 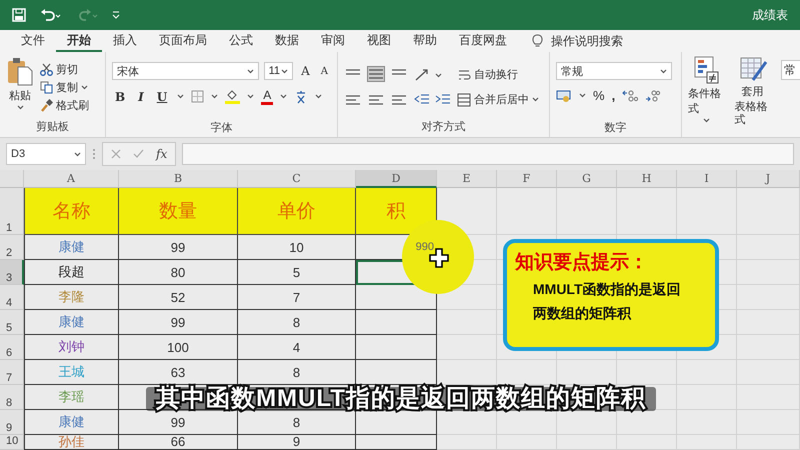 What do you see at coordinates (488, 154) in the screenshot?
I see `formula-input` at bounding box center [488, 154].